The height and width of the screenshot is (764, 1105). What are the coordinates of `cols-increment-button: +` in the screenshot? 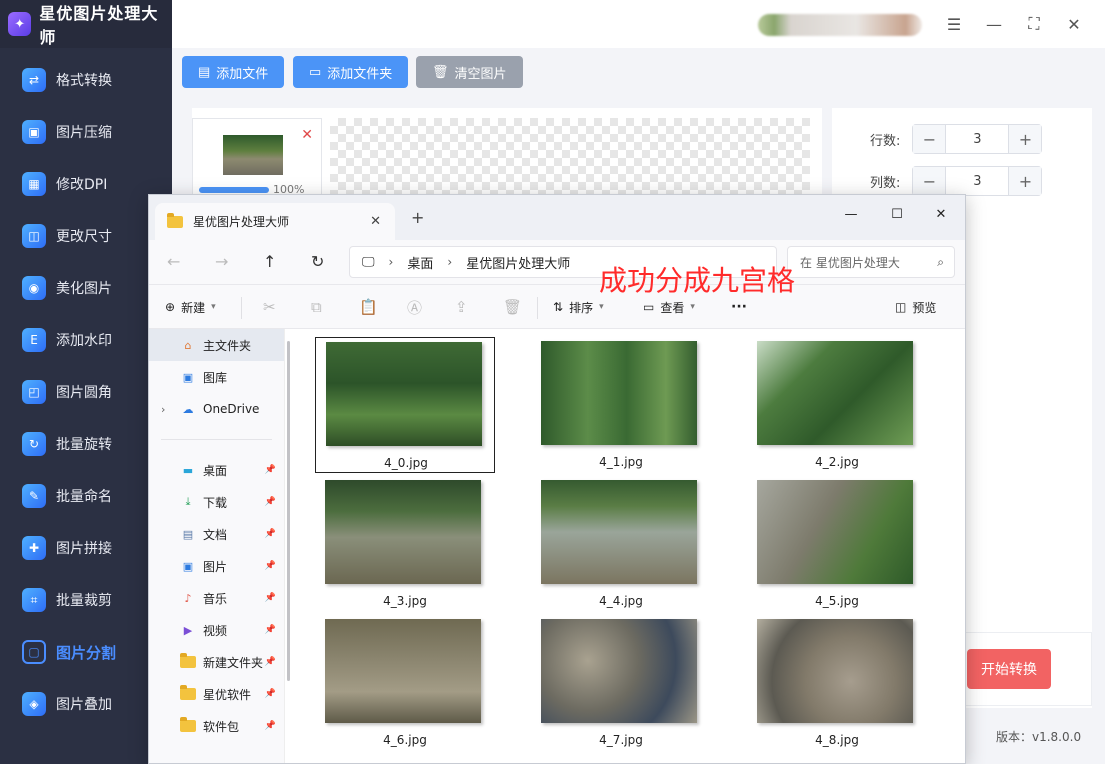 It's located at (1025, 181).